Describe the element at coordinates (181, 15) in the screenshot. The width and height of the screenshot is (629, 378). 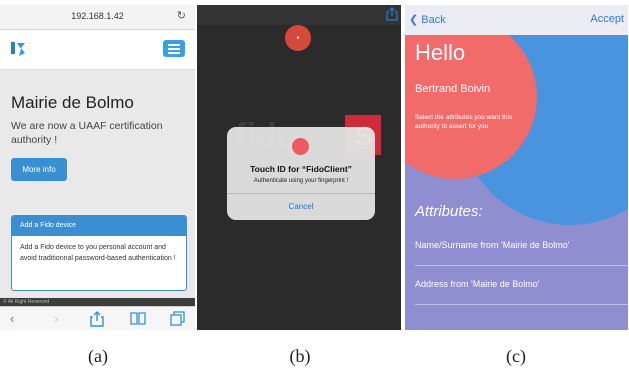
I see `reload-icon: ↻` at that location.